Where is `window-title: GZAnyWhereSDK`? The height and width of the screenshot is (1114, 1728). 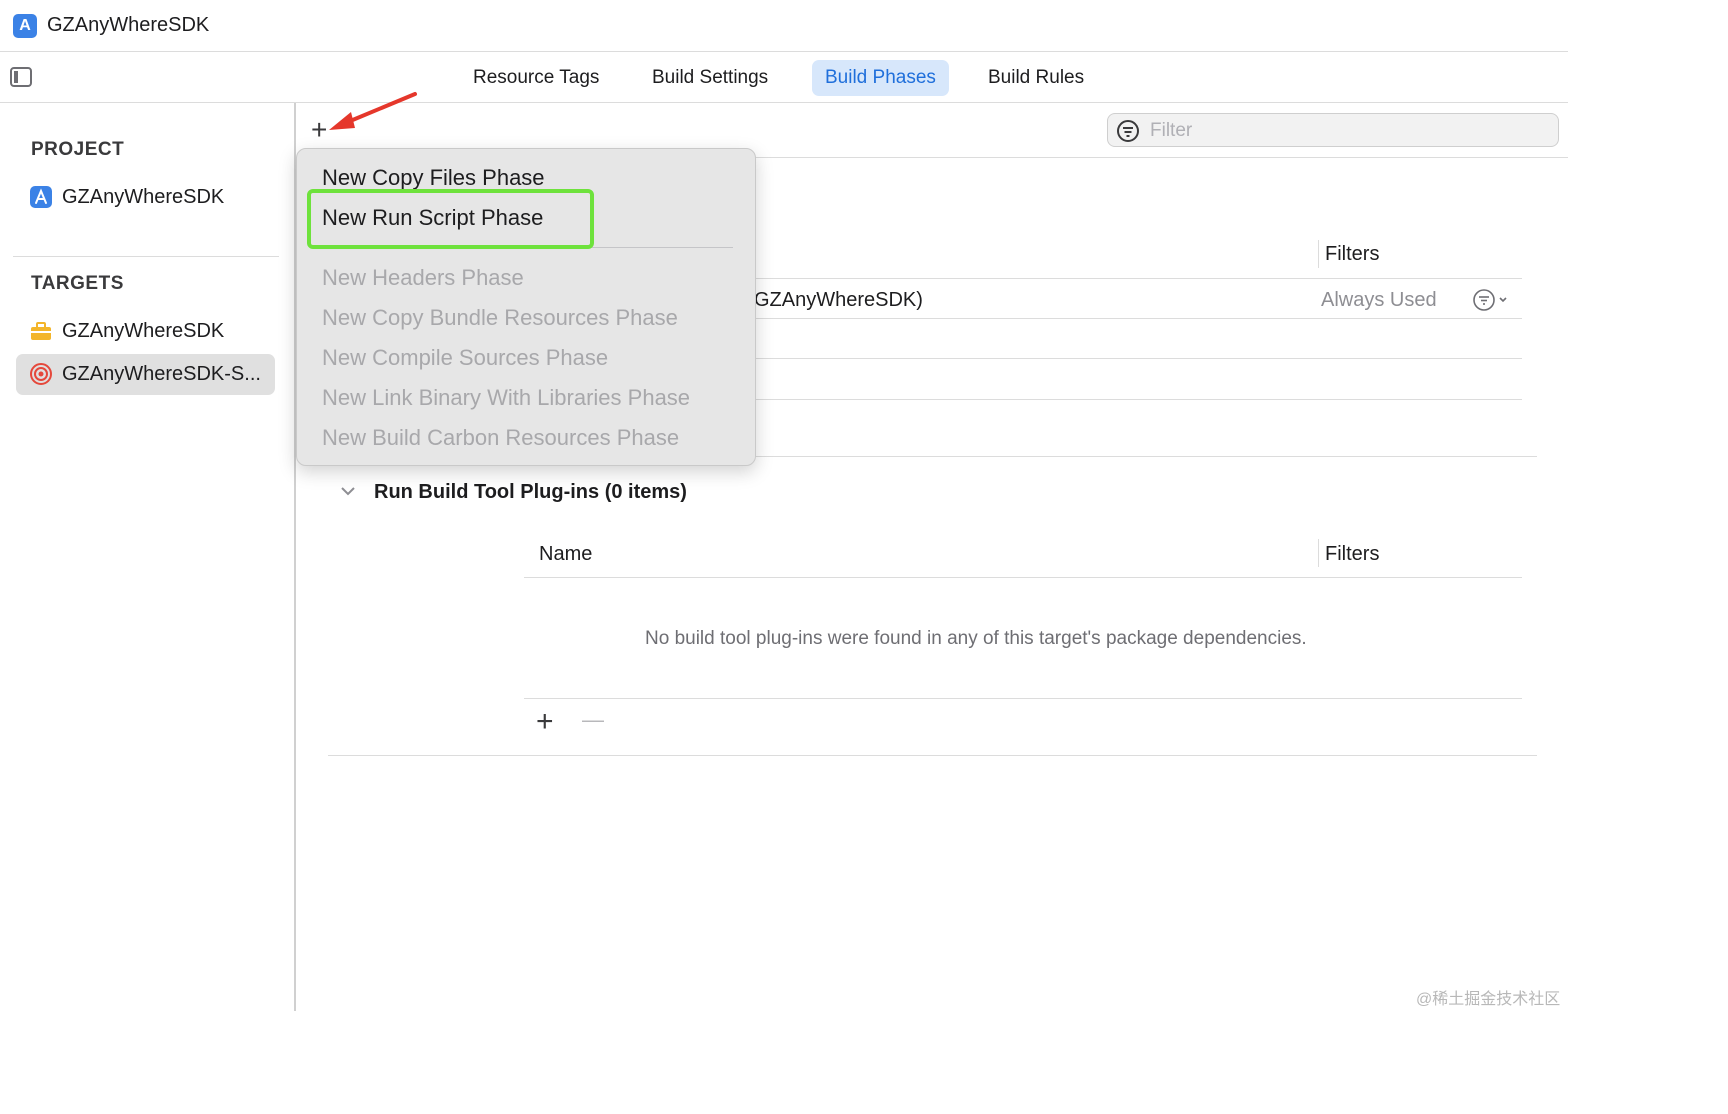
window-title: GZAnyWhereSDK is located at coordinates (128, 25).